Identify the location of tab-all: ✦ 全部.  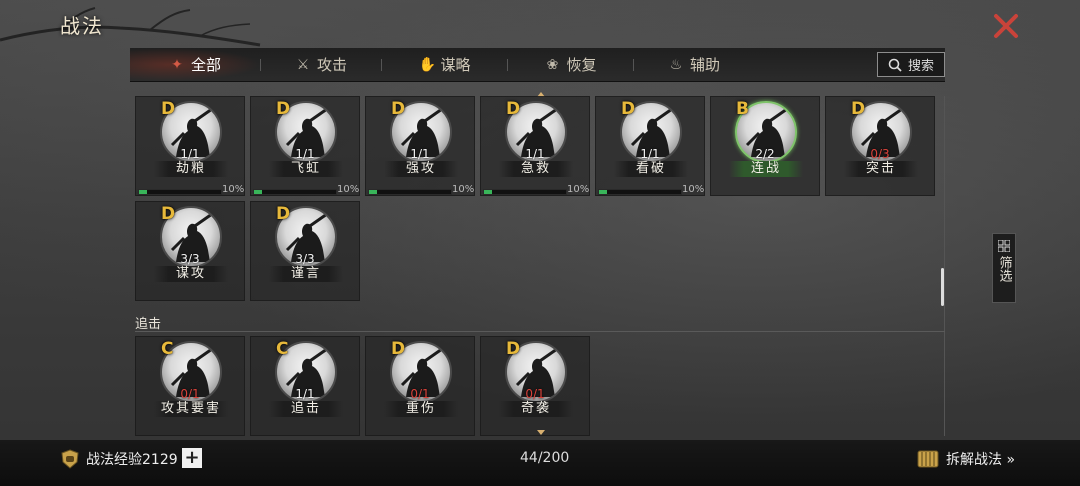
(195, 64).